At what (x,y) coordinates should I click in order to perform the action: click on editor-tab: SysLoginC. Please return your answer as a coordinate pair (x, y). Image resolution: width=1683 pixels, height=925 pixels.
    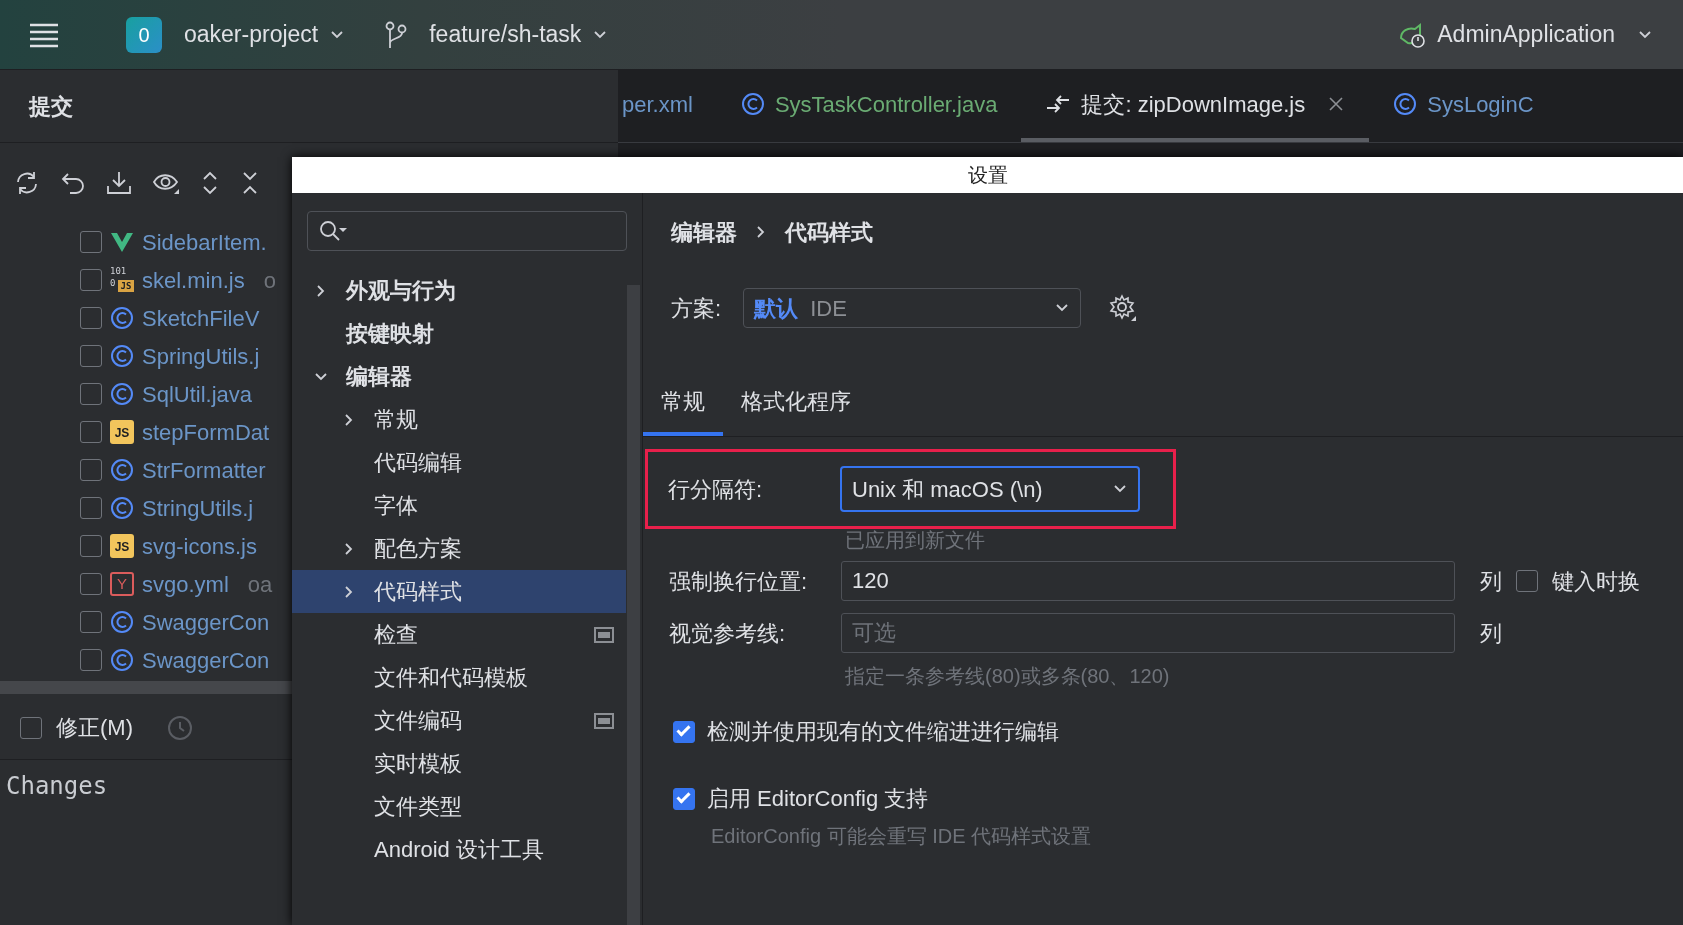
    Looking at the image, I should click on (1463, 106).